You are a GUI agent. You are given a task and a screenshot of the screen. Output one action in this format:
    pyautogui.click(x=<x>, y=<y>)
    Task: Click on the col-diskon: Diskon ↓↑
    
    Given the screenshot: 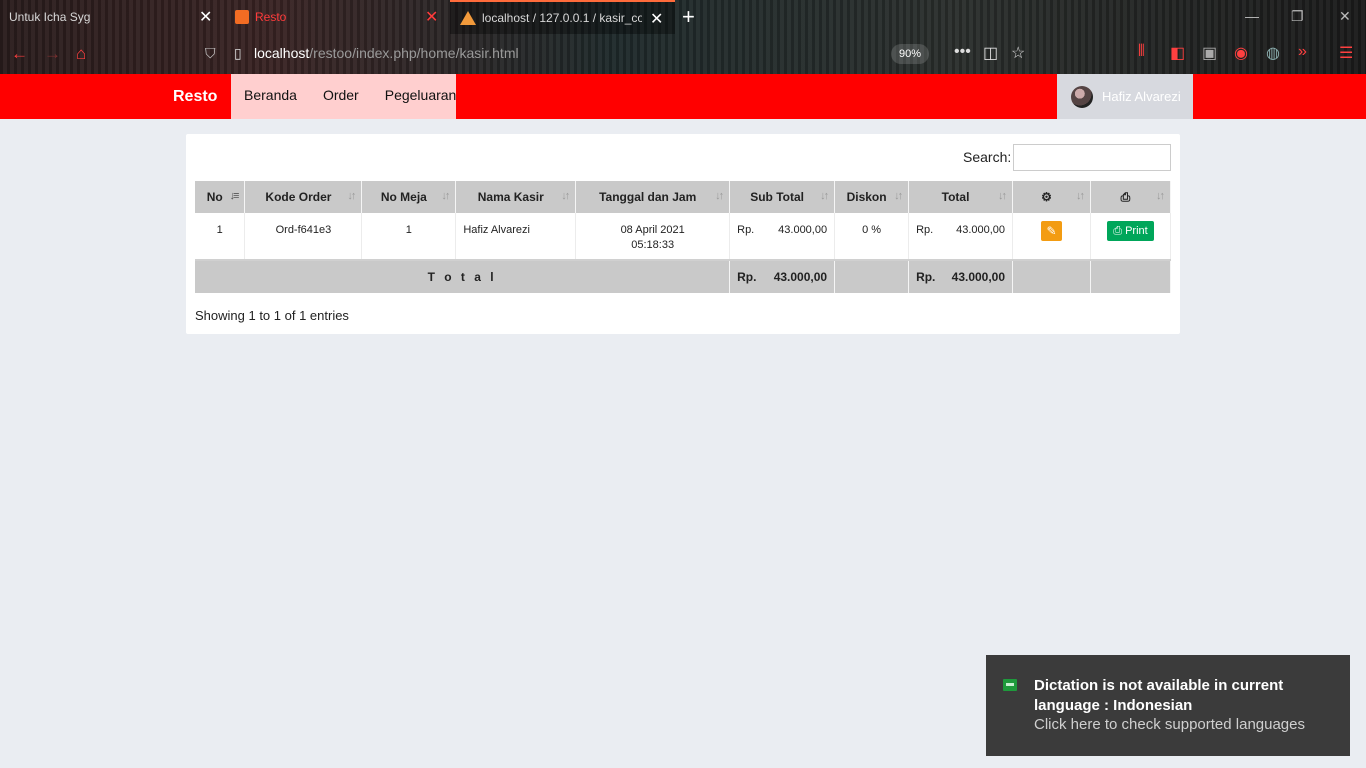 What is the action you would take?
    pyautogui.click(x=872, y=197)
    